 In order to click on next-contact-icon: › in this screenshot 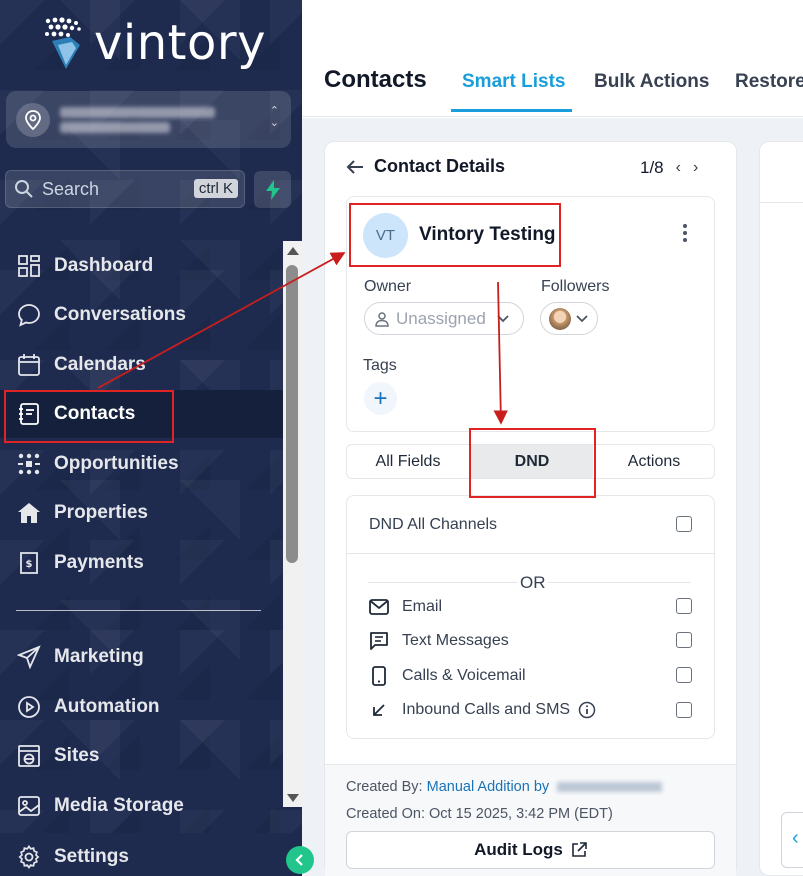, I will do `click(695, 168)`.